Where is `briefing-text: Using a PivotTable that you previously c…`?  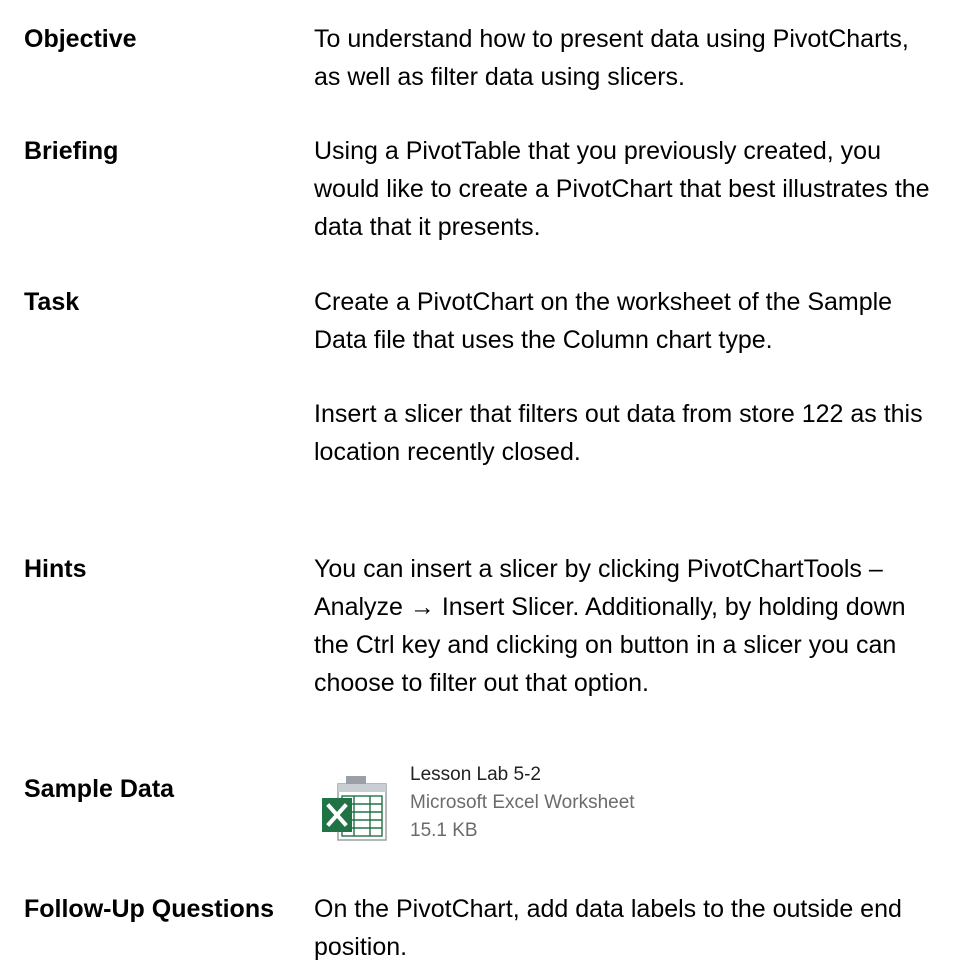
briefing-text: Using a PivotTable that you previously c… is located at coordinates (622, 189).